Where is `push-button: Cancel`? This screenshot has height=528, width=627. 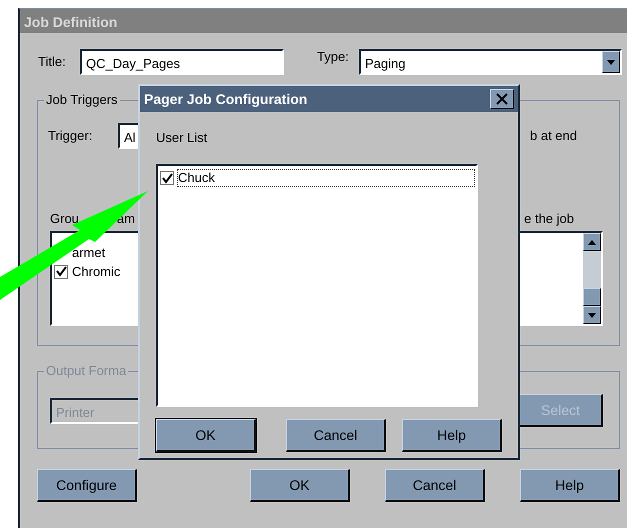 push-button: Cancel is located at coordinates (435, 485).